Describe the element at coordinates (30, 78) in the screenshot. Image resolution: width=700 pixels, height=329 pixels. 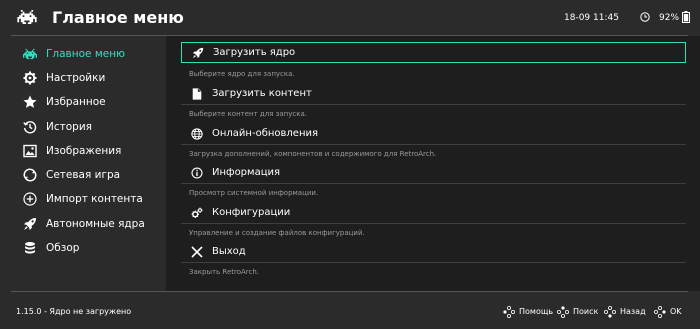
I see `gear-icon` at that location.